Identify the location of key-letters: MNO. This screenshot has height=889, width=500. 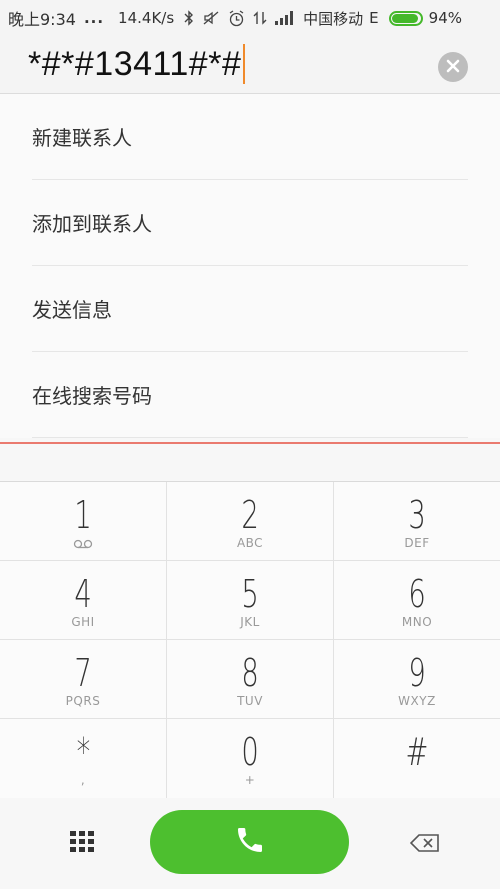
(417, 622).